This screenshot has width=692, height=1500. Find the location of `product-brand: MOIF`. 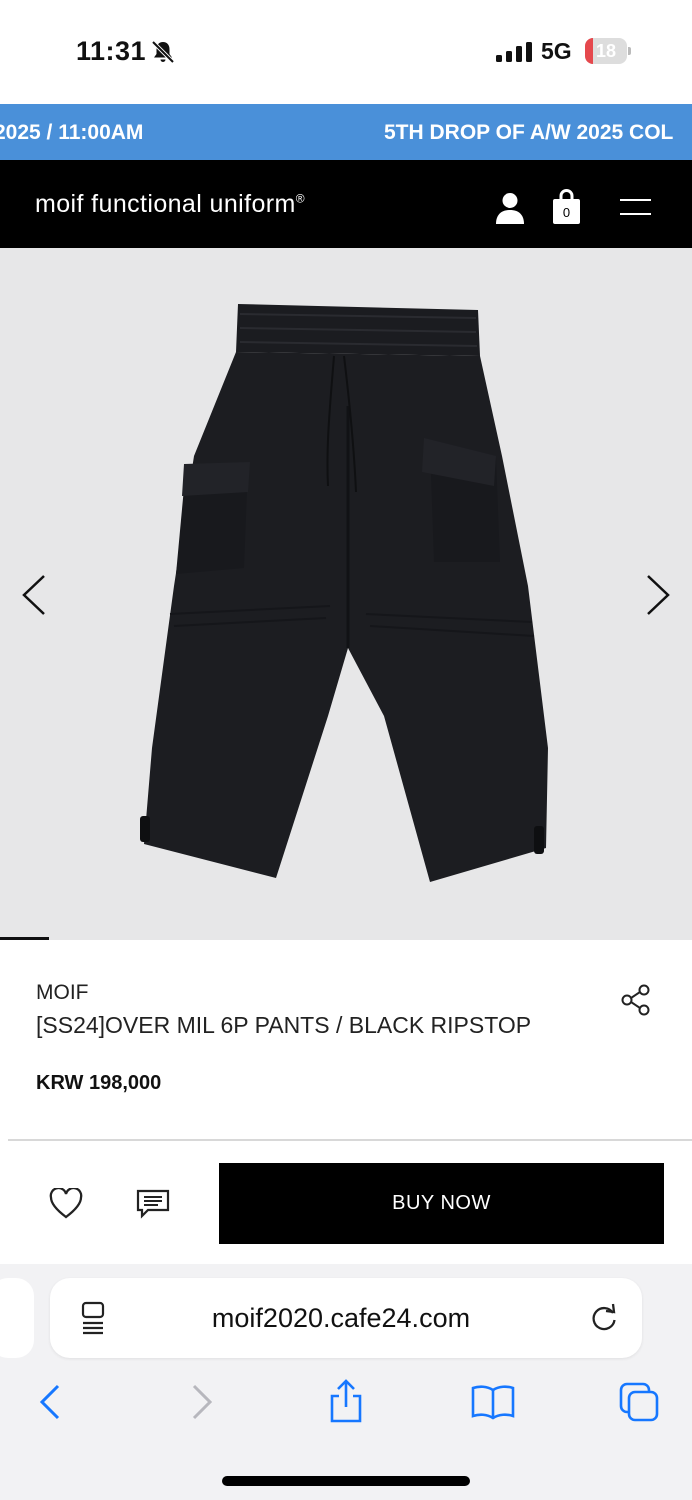

product-brand: MOIF is located at coordinates (62, 992).